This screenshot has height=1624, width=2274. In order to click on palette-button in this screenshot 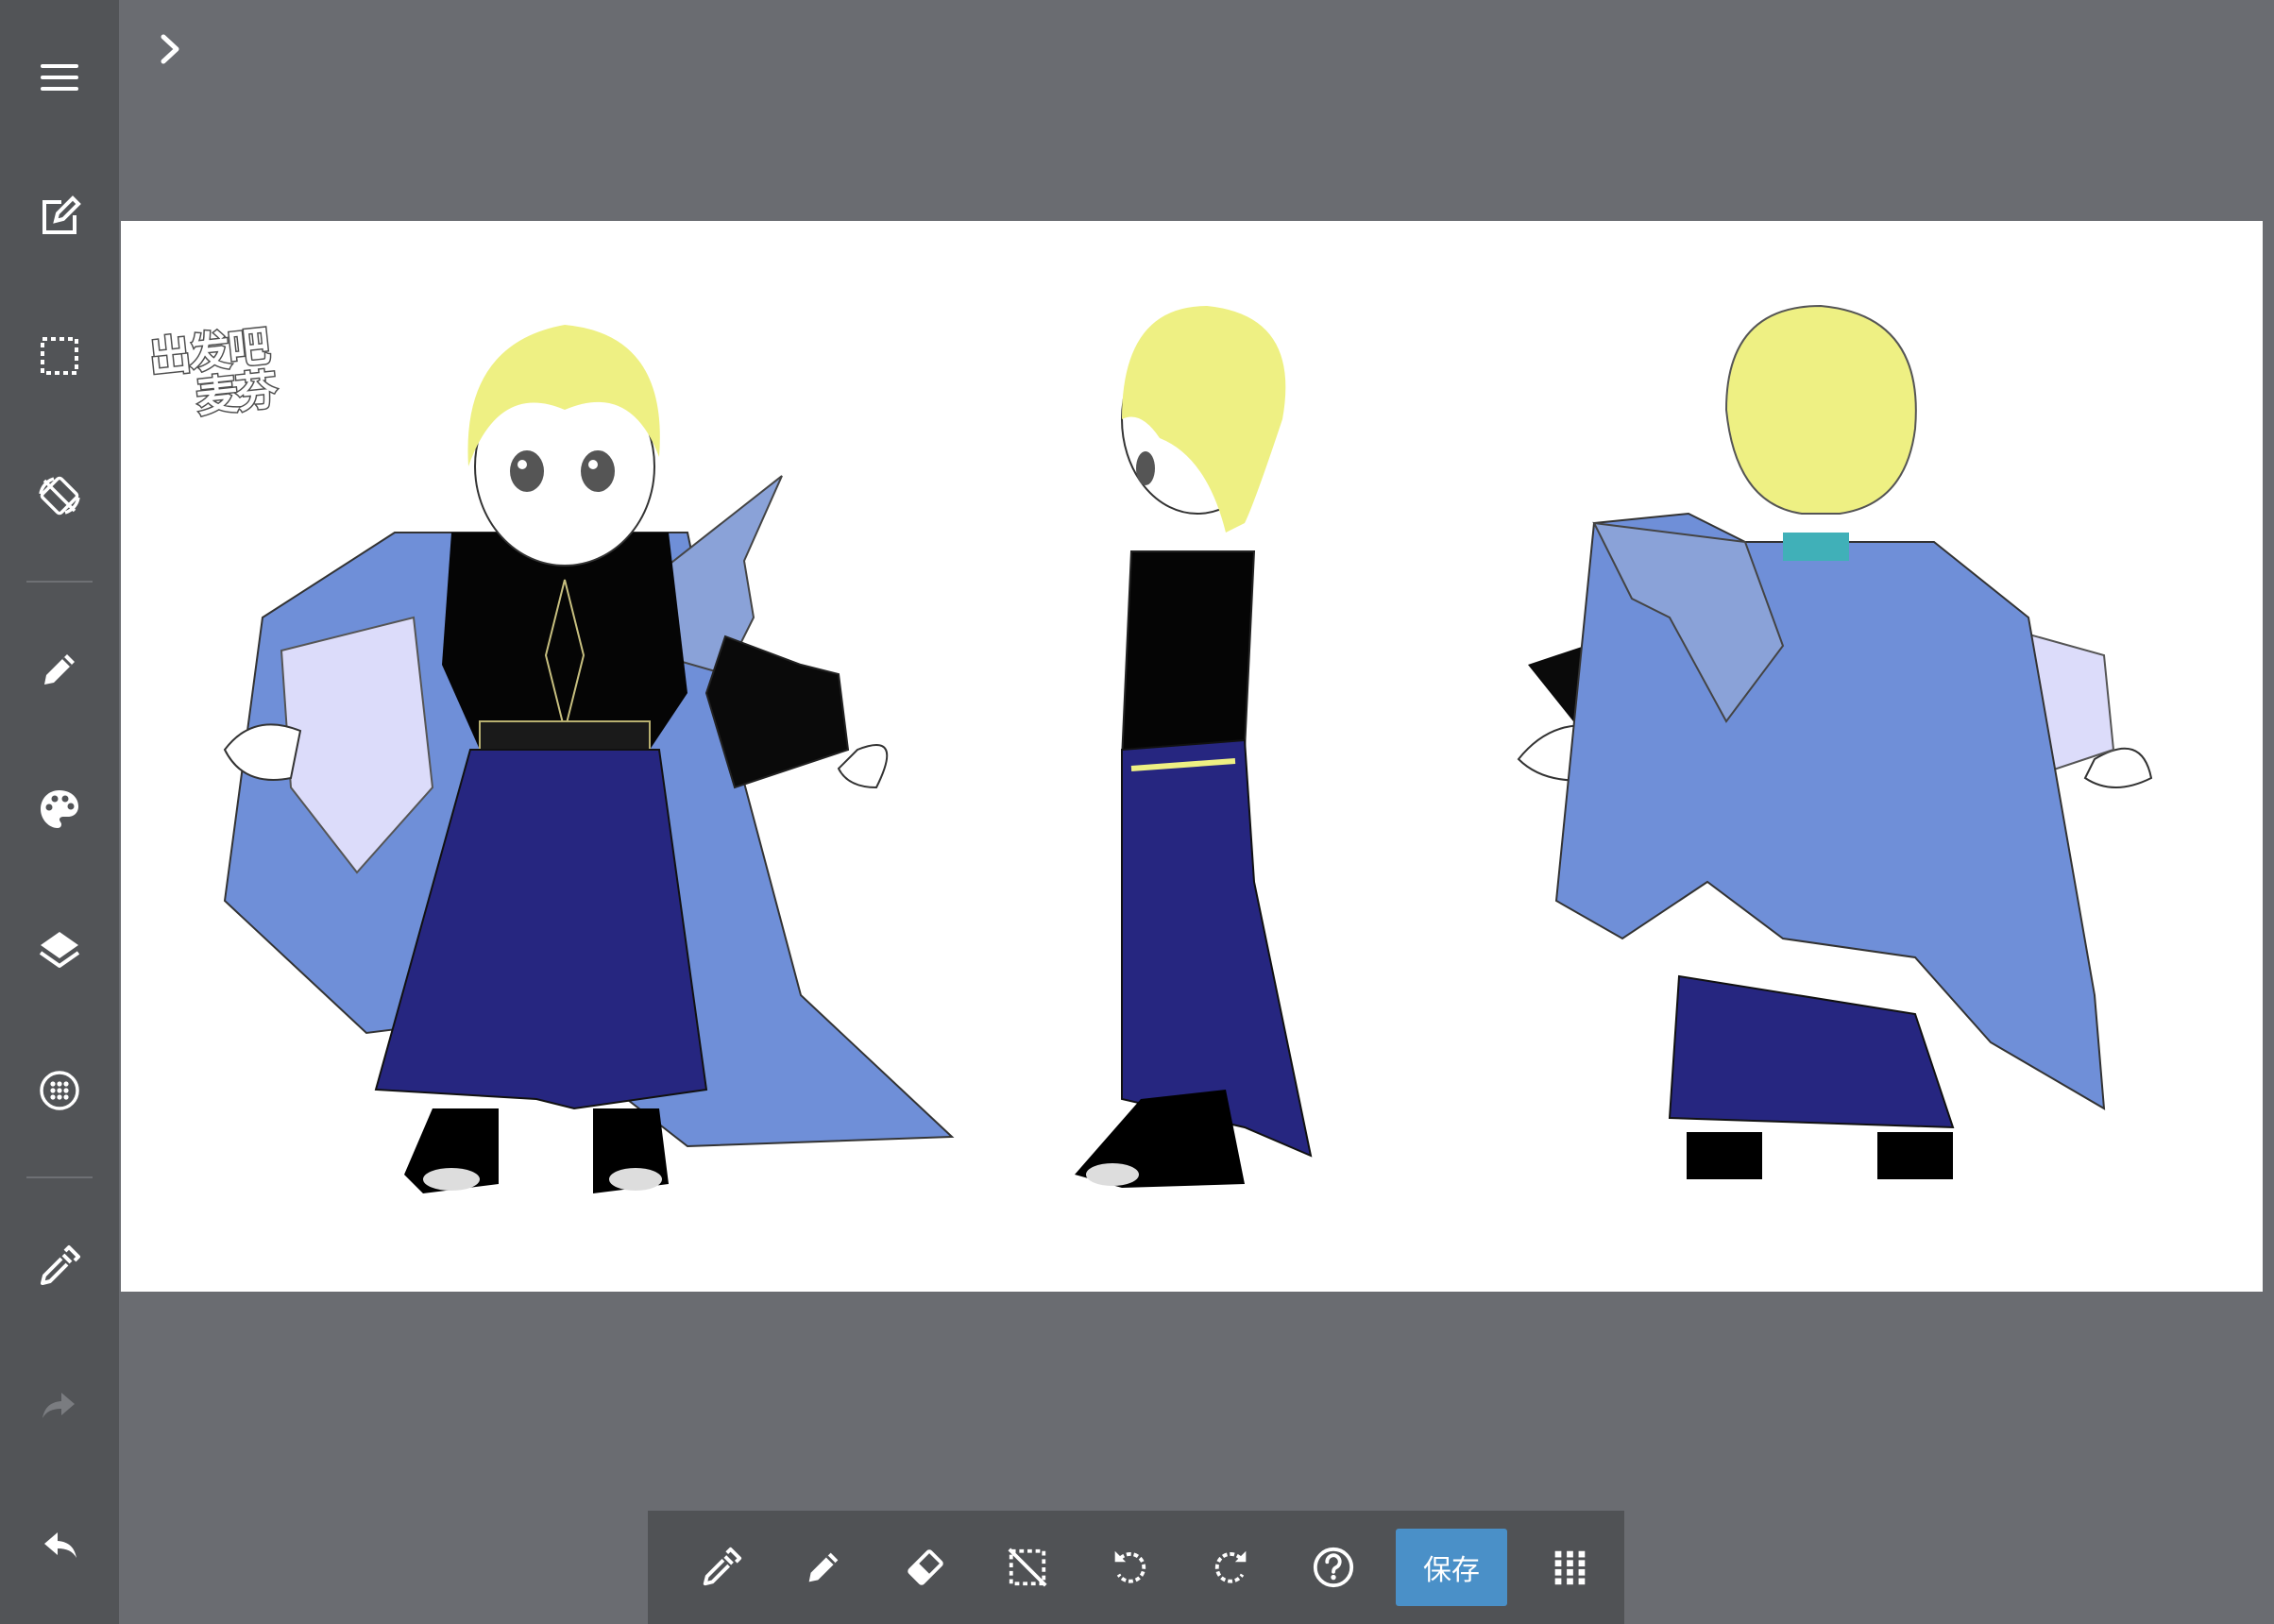, I will do `click(60, 809)`.